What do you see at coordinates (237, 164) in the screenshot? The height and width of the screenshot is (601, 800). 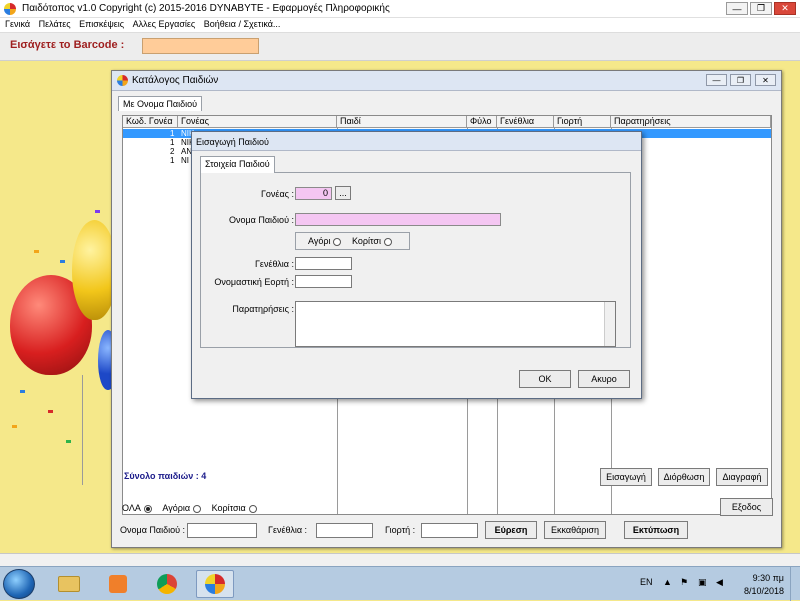 I see `tab-child-details: Στοιχεία Παιδιού` at bounding box center [237, 164].